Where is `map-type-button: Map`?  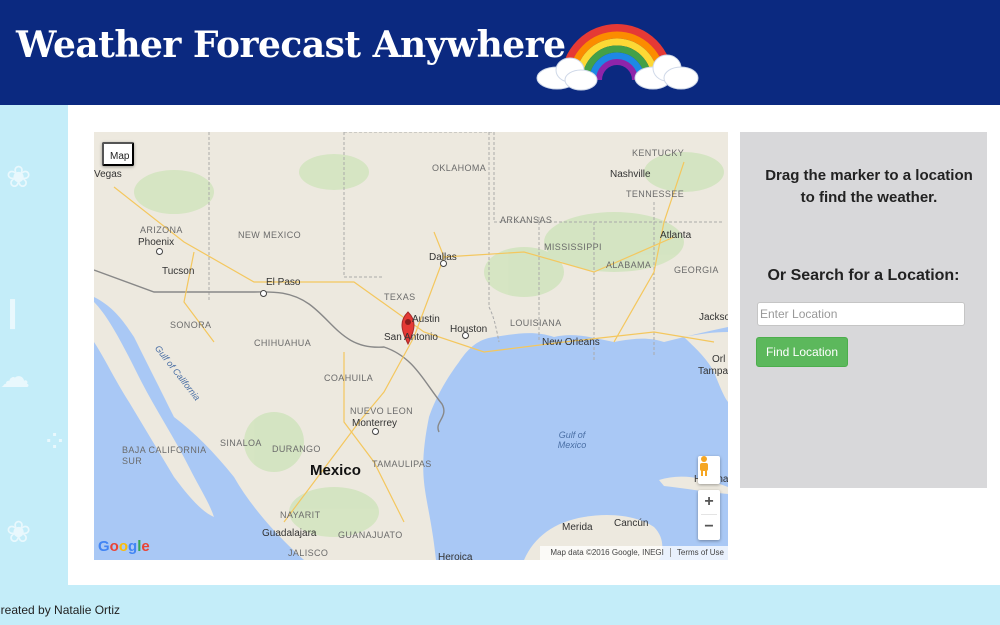
map-type-button: Map is located at coordinates (118, 154).